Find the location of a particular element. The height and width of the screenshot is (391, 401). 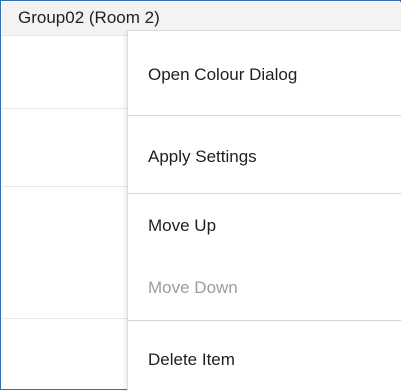

menu-item-apply-settings: Apply Settings is located at coordinates (264, 157).